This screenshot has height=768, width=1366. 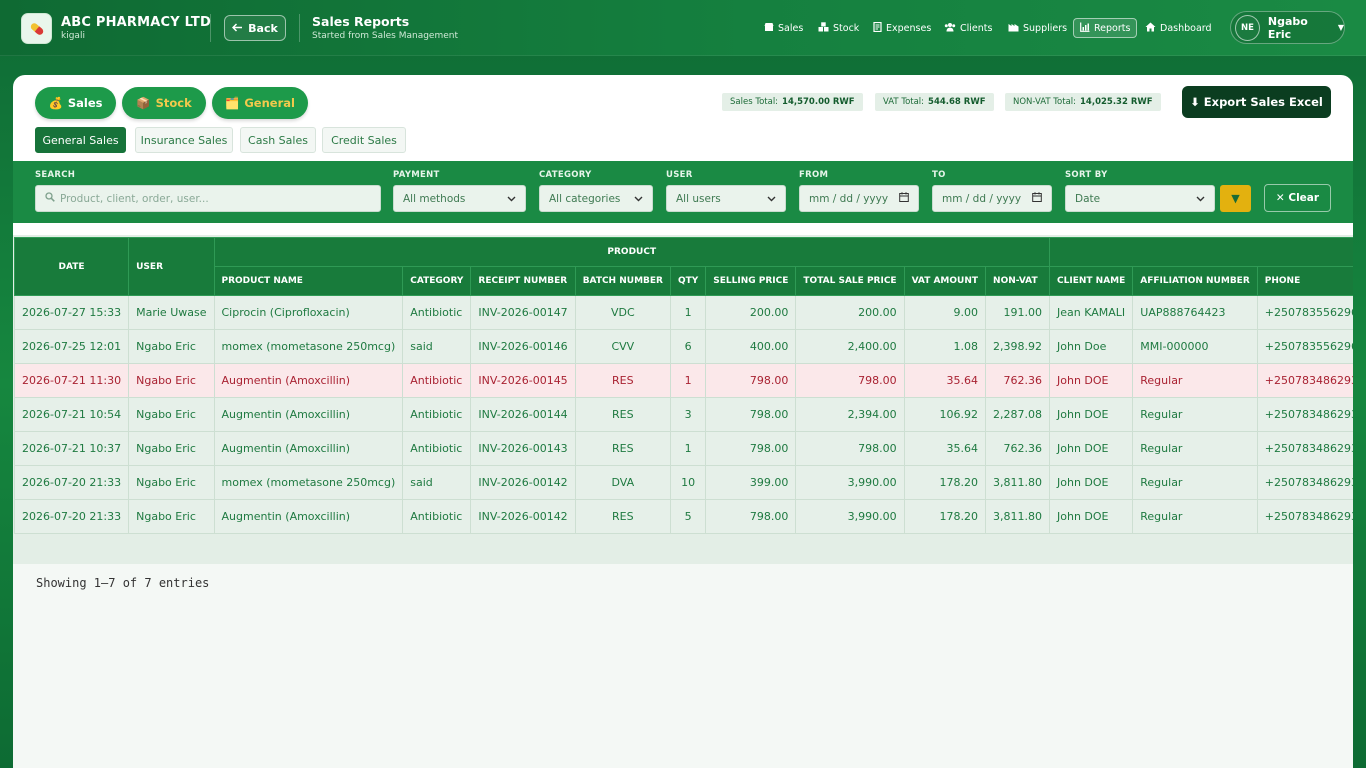 What do you see at coordinates (1091, 281) in the screenshot?
I see `column-header-client-name: CLIENT NAME` at bounding box center [1091, 281].